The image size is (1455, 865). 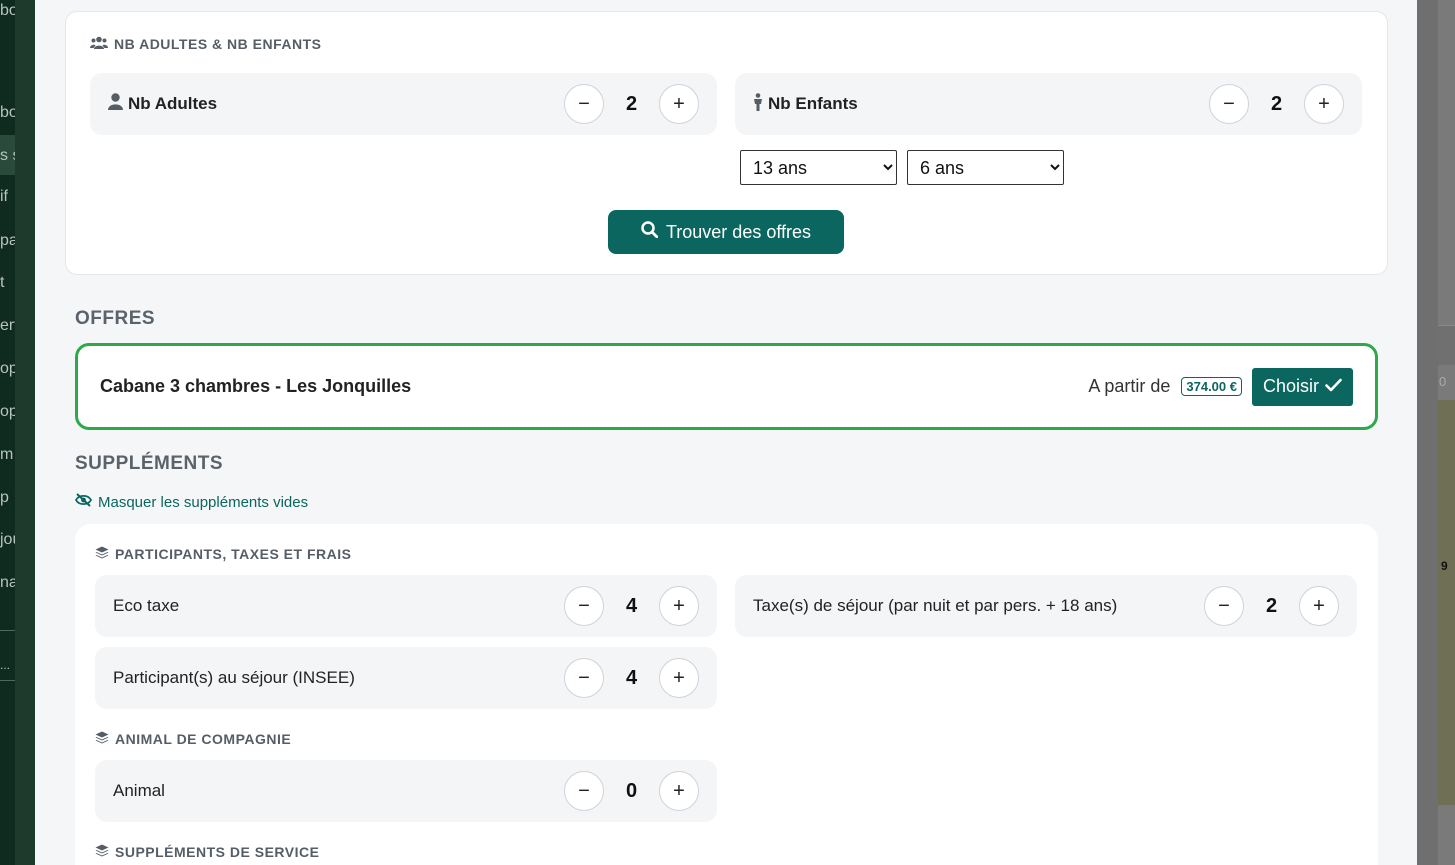 I want to click on children-count: 2, so click(x=1276, y=103).